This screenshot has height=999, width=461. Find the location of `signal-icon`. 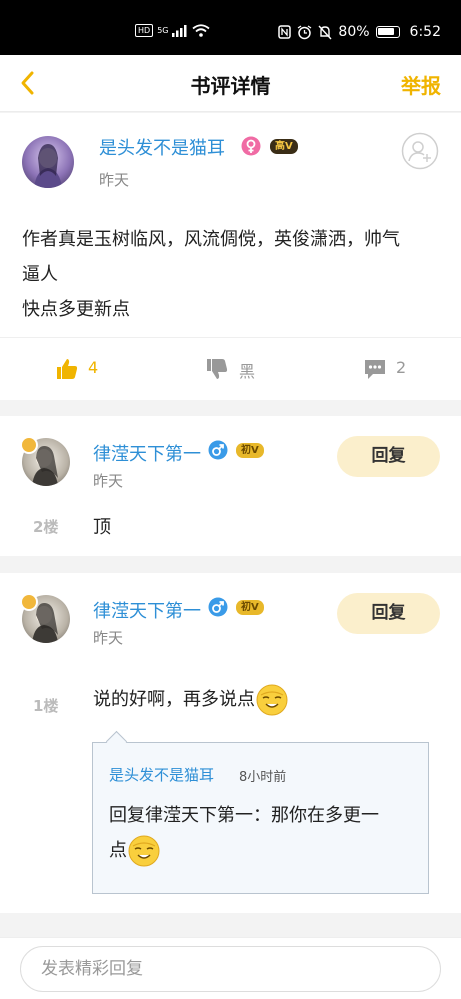

signal-icon is located at coordinates (179, 30).